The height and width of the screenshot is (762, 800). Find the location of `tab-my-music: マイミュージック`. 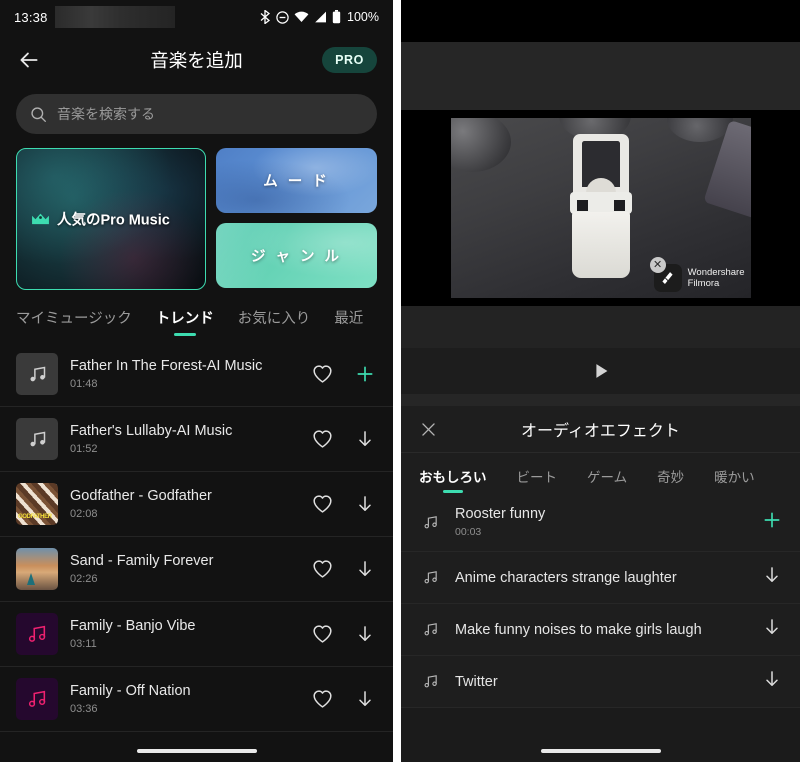

tab-my-music: マイミュージック is located at coordinates (74, 322).